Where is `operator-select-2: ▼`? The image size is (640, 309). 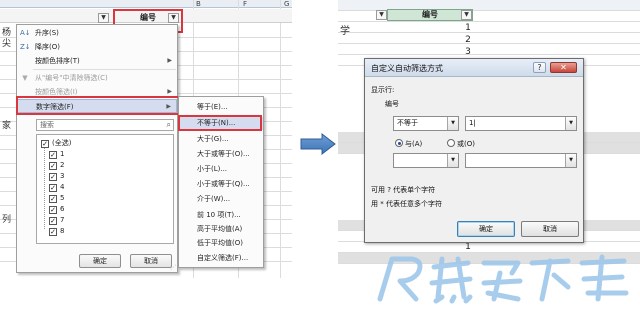 operator-select-2: ▼ is located at coordinates (426, 160).